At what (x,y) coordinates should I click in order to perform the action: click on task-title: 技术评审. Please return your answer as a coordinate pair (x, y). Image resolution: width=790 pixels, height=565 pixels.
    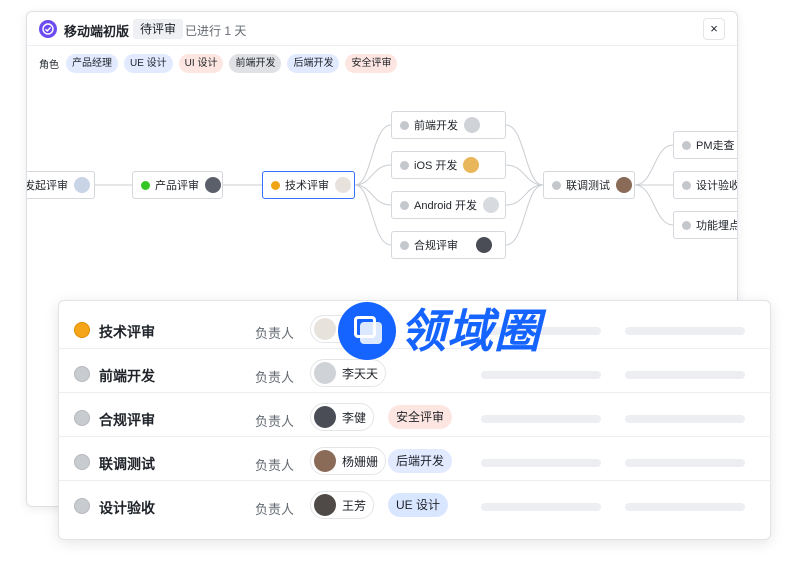
    Looking at the image, I should click on (127, 332).